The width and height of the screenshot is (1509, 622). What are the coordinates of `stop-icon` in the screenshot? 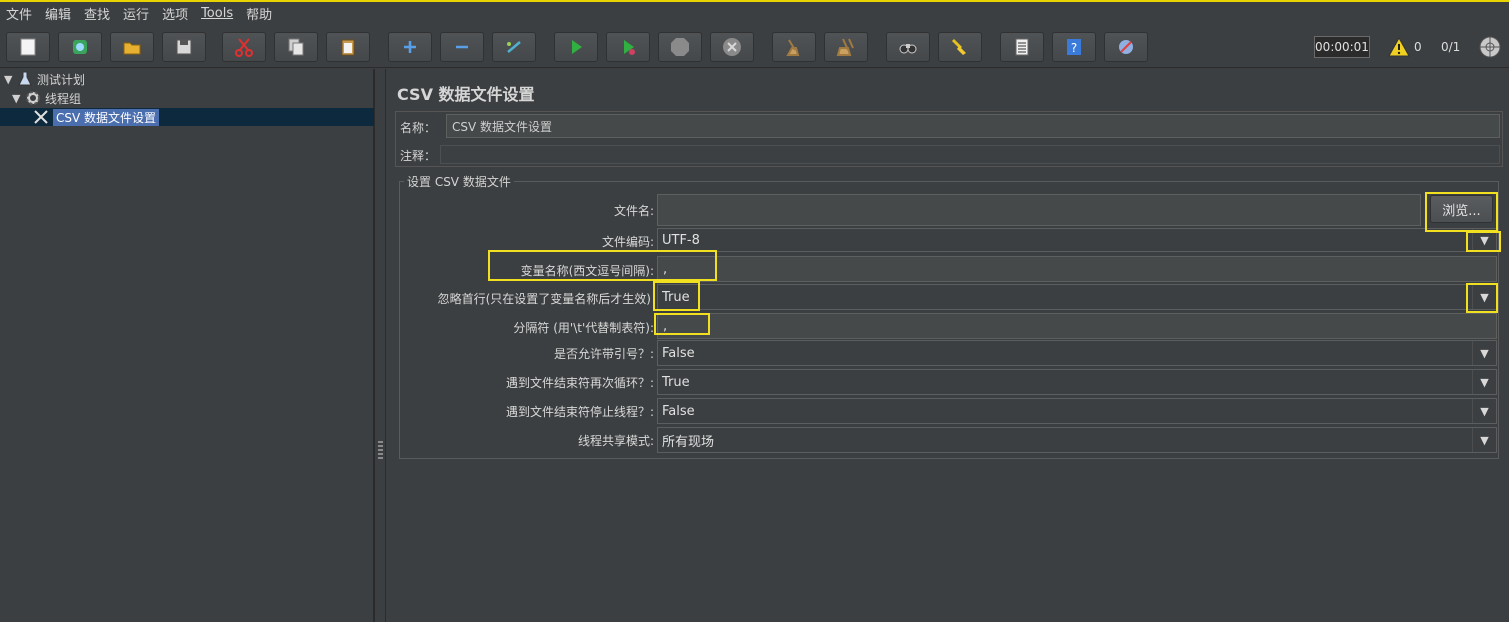 It's located at (680, 47).